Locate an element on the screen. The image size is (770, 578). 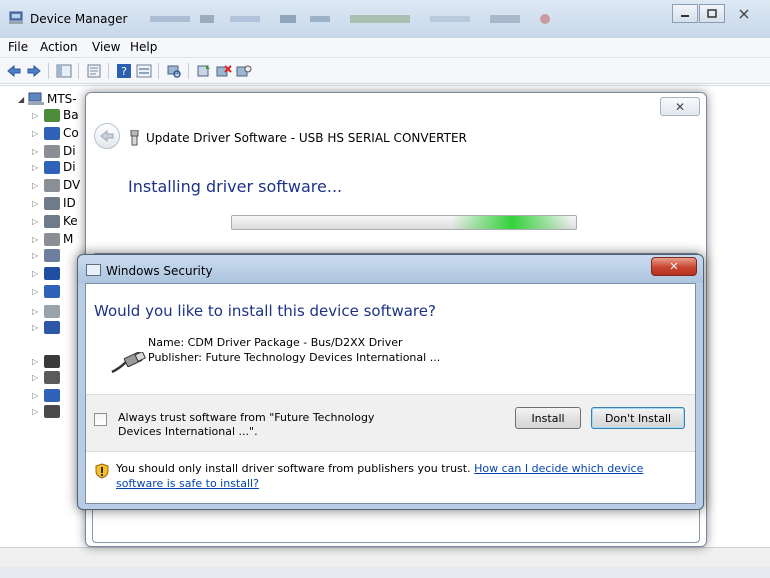
device-manager-icon is located at coordinates (16, 17).